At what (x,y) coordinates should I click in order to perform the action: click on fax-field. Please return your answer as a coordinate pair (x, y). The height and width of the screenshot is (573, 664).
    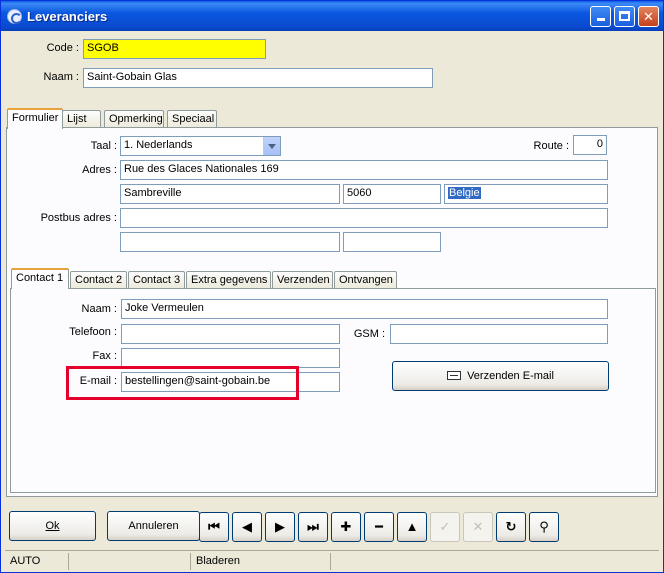
    Looking at the image, I should click on (230, 358).